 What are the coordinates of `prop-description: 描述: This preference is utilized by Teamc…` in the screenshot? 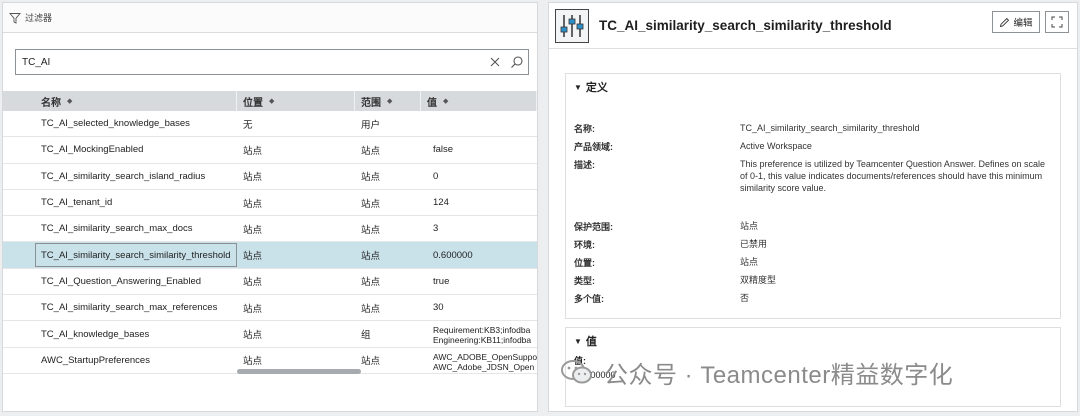 It's located at (809, 176).